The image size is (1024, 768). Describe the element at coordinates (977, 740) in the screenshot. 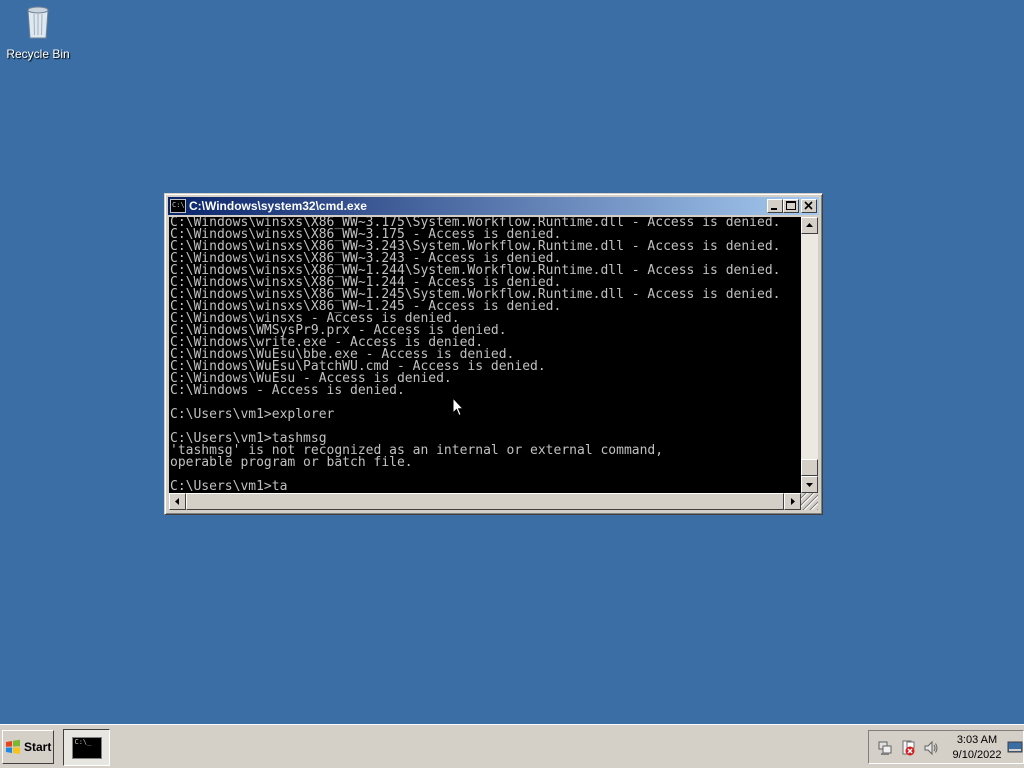

I see `clock-time: 3:03 AM` at that location.